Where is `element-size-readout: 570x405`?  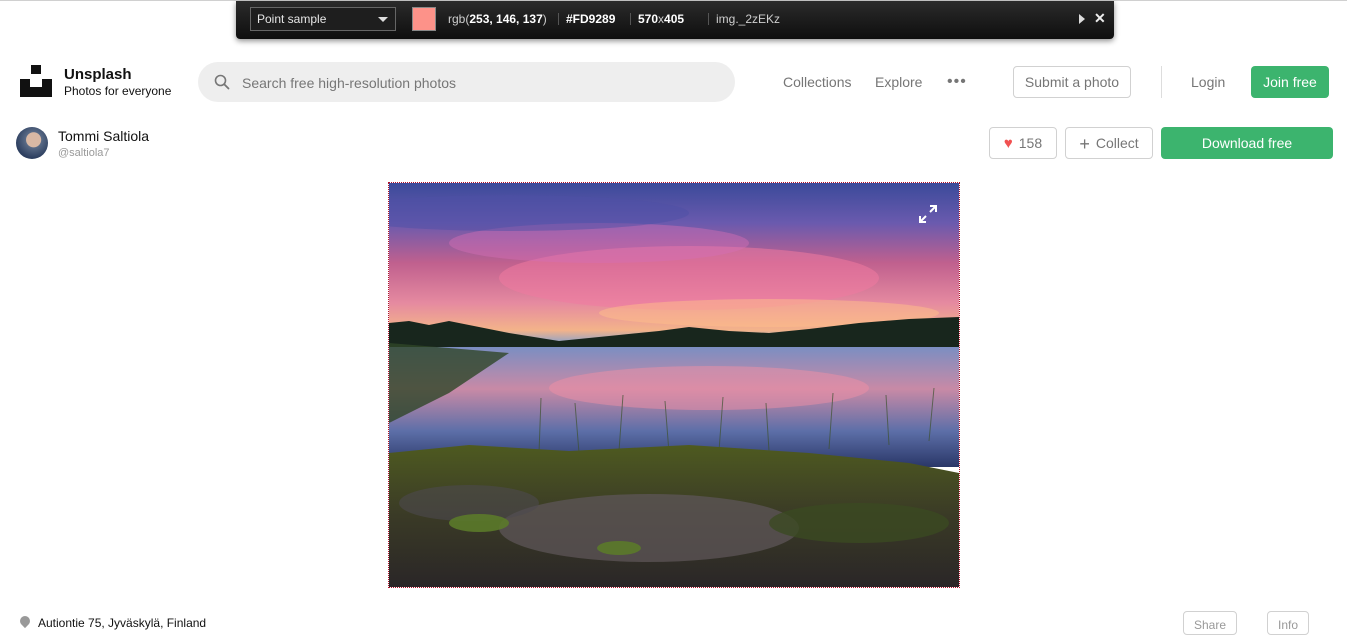
element-size-readout: 570x405 is located at coordinates (661, 19).